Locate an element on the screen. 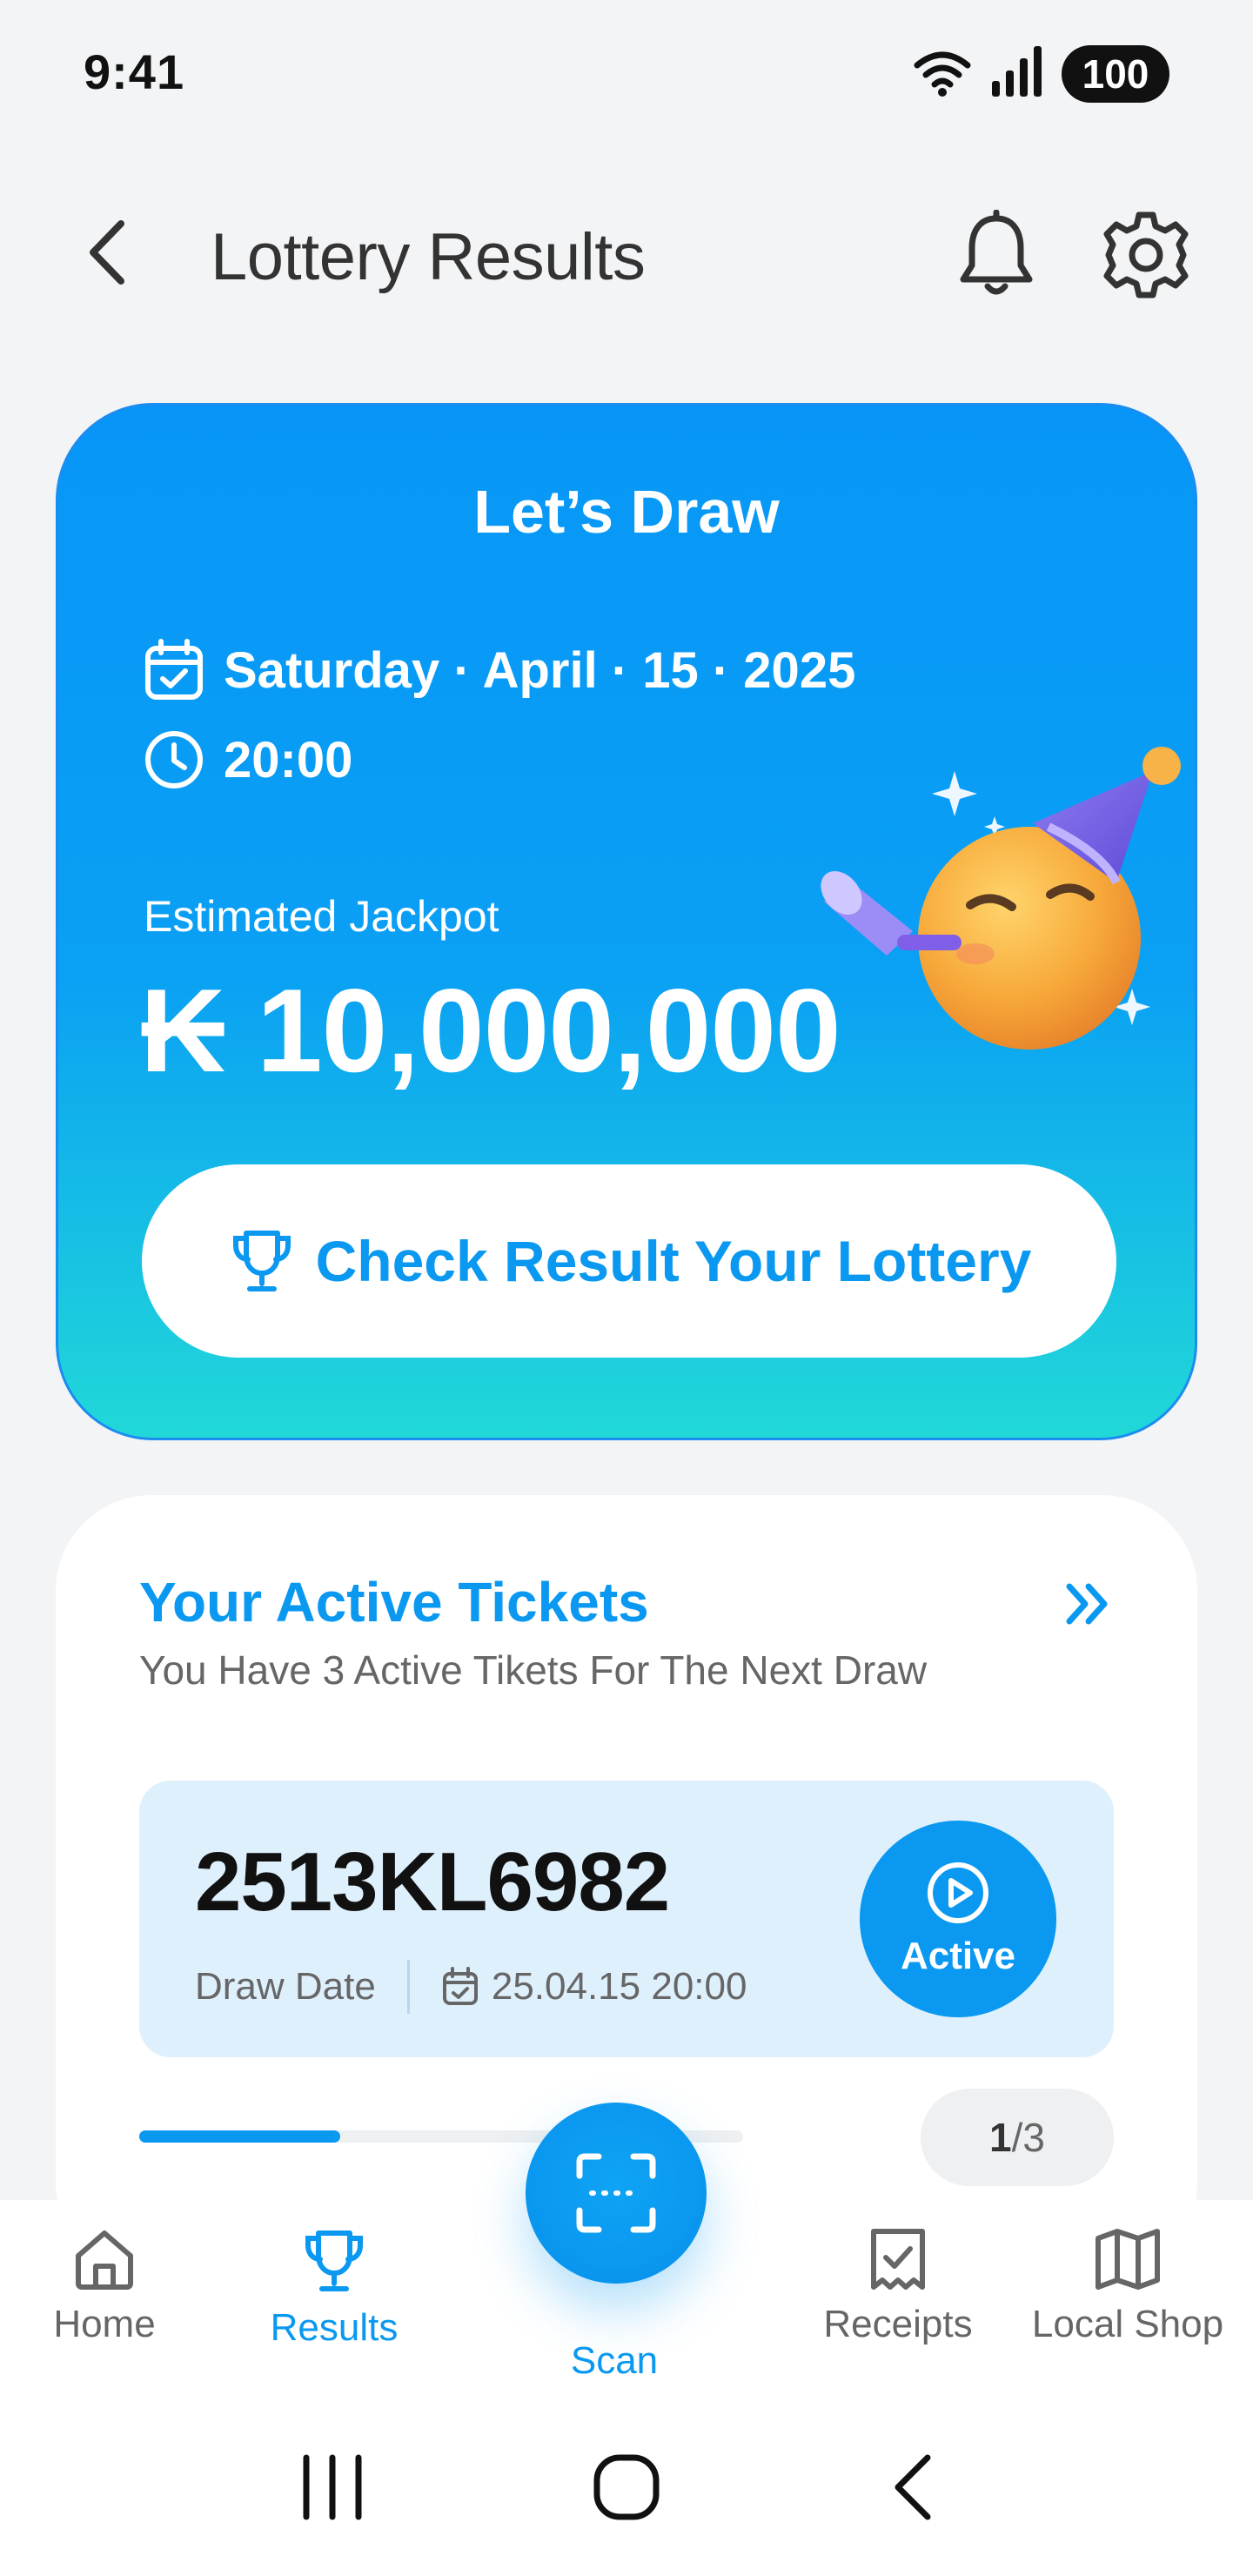 Image resolution: width=1253 pixels, height=2576 pixels. nav-item-results: Results is located at coordinates (334, 2288).